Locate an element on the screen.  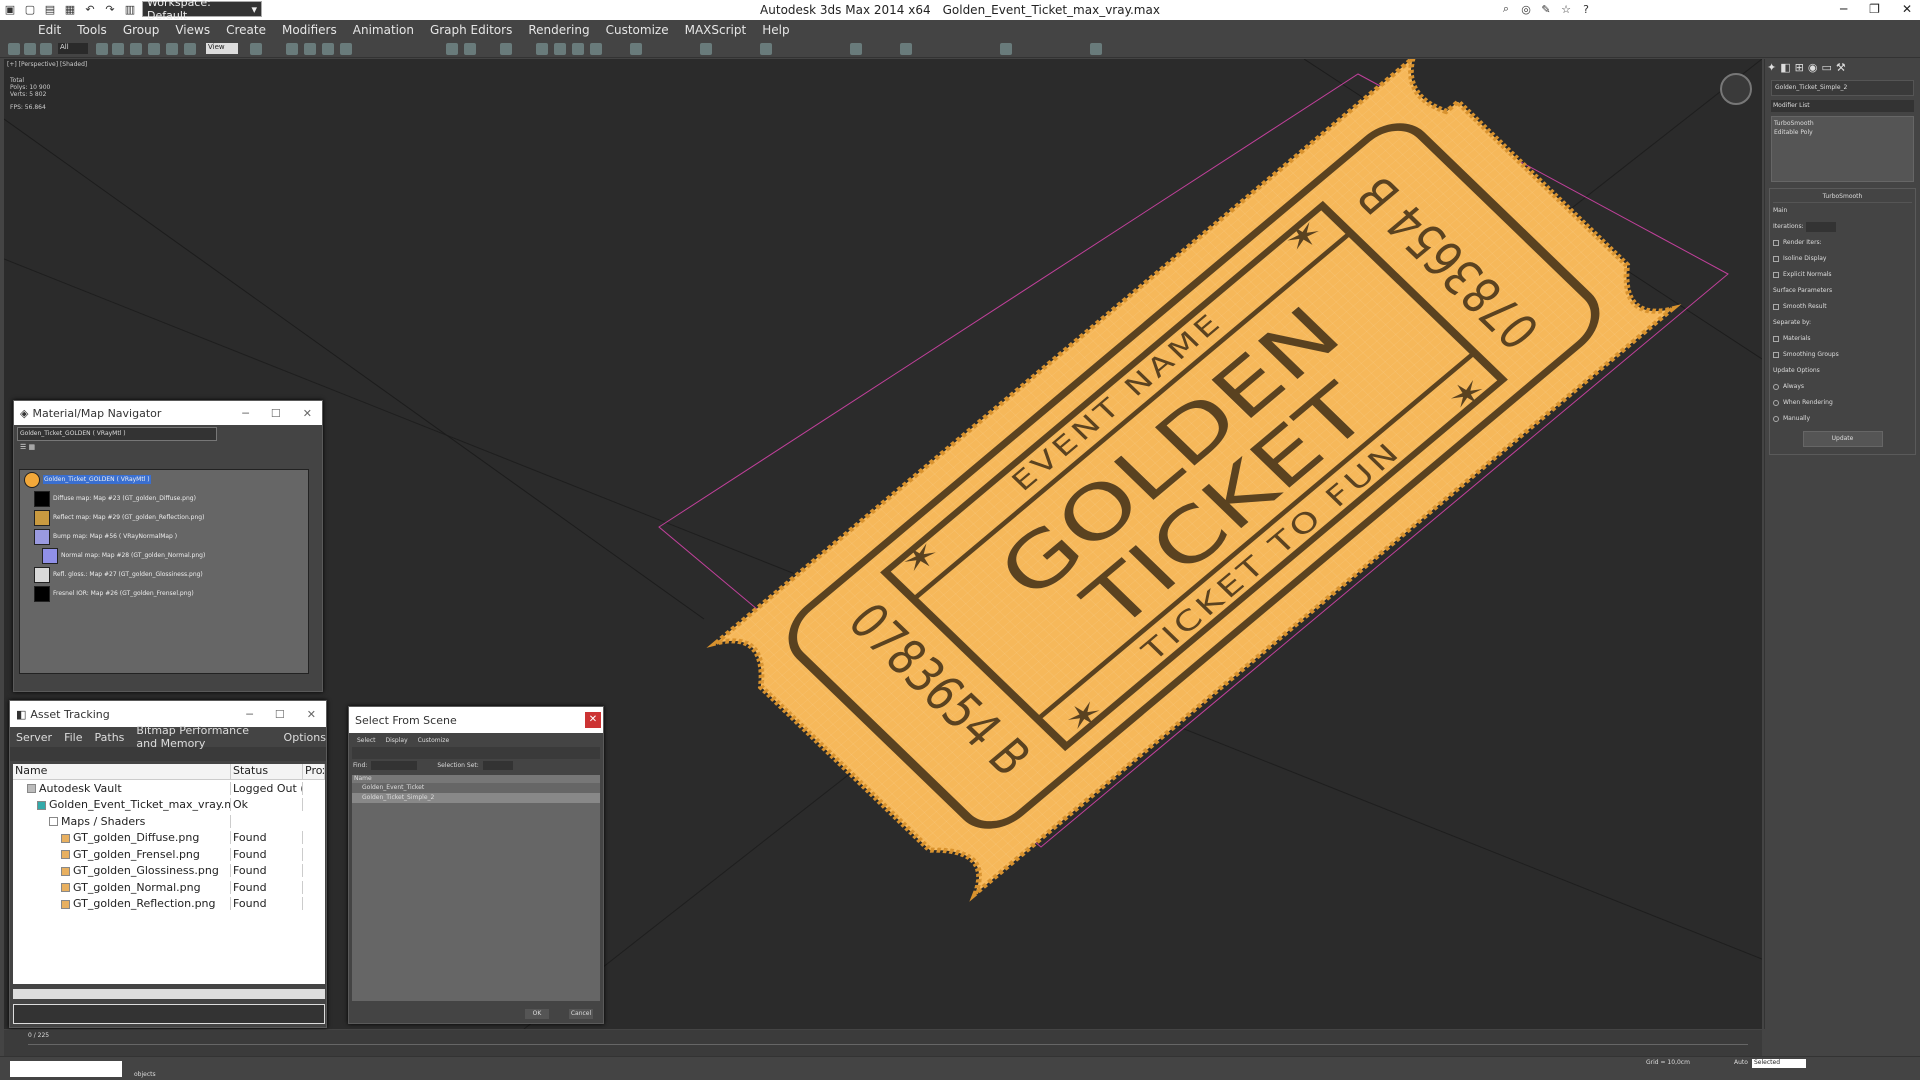
horizontal-scrollbar is located at coordinates (169, 994).